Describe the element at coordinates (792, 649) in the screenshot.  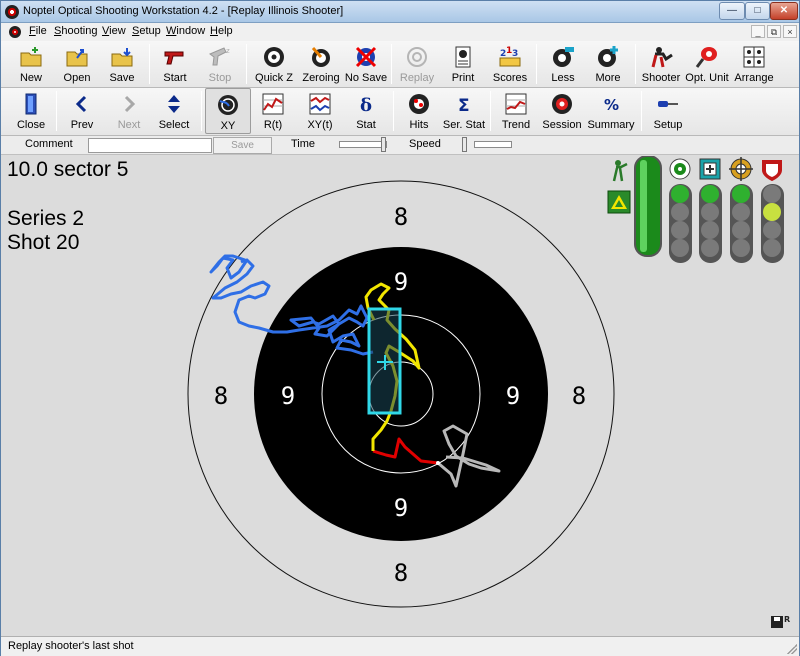
I see `resize-grip` at that location.